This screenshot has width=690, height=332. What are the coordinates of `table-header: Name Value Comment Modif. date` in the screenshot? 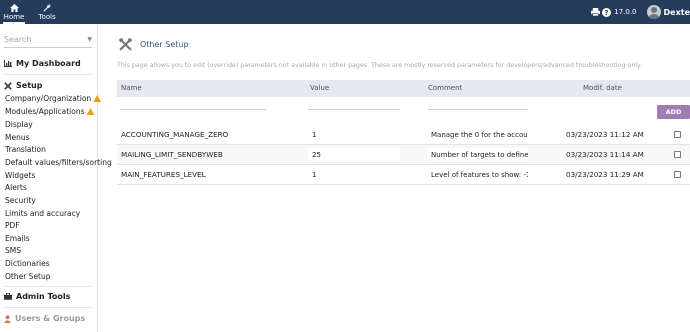 It's located at (403, 88).